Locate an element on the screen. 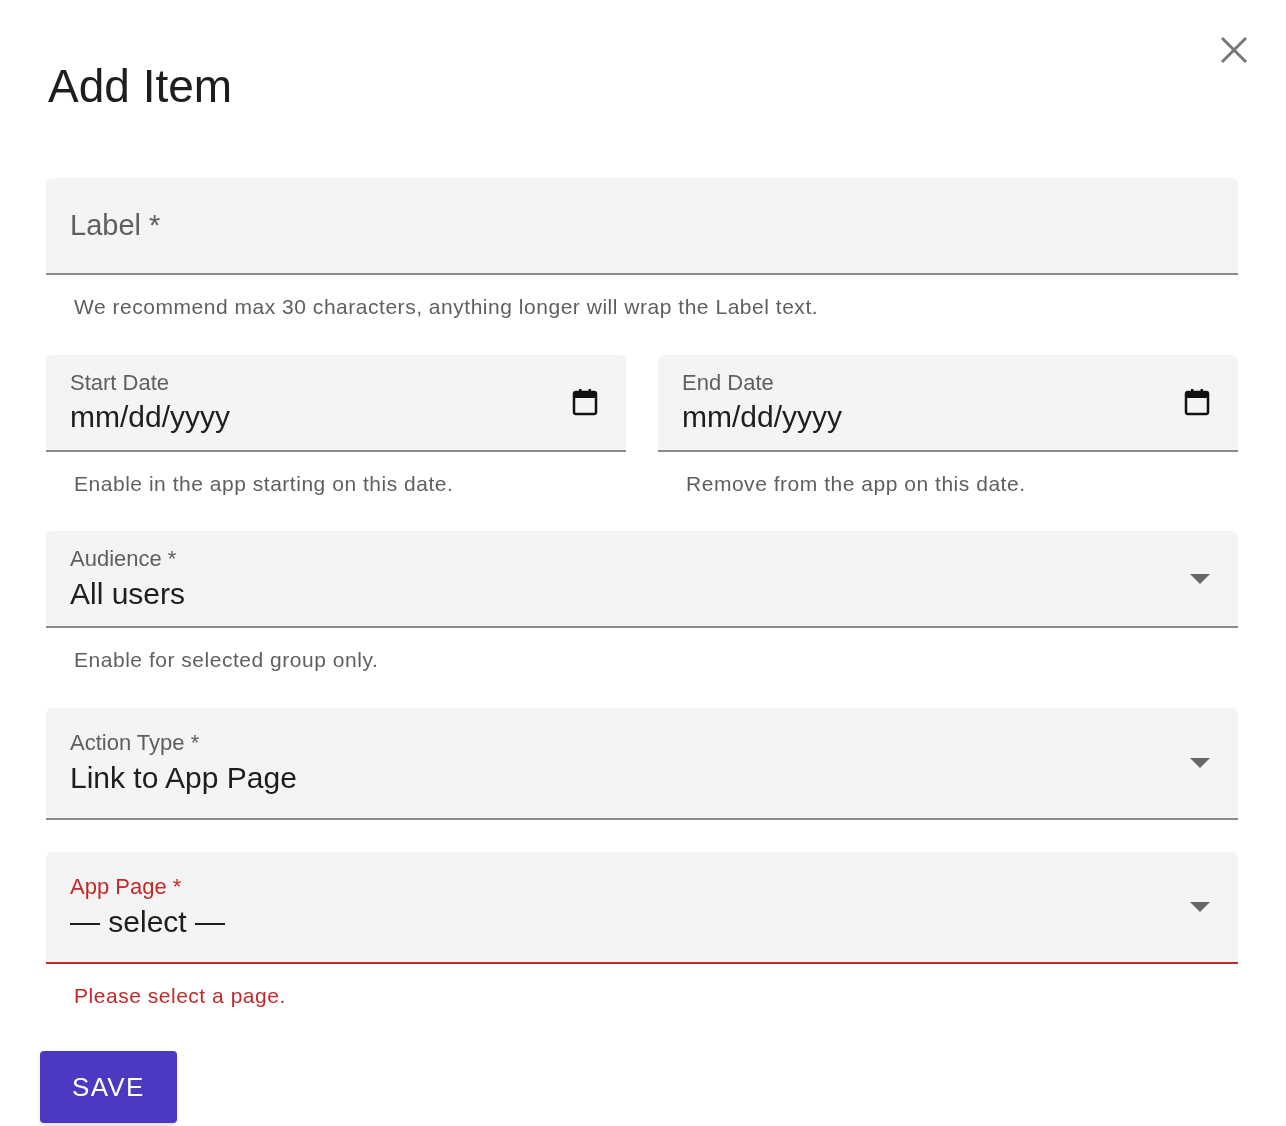 This screenshot has width=1286, height=1126. select-field: Audience * All users is located at coordinates (642, 579).